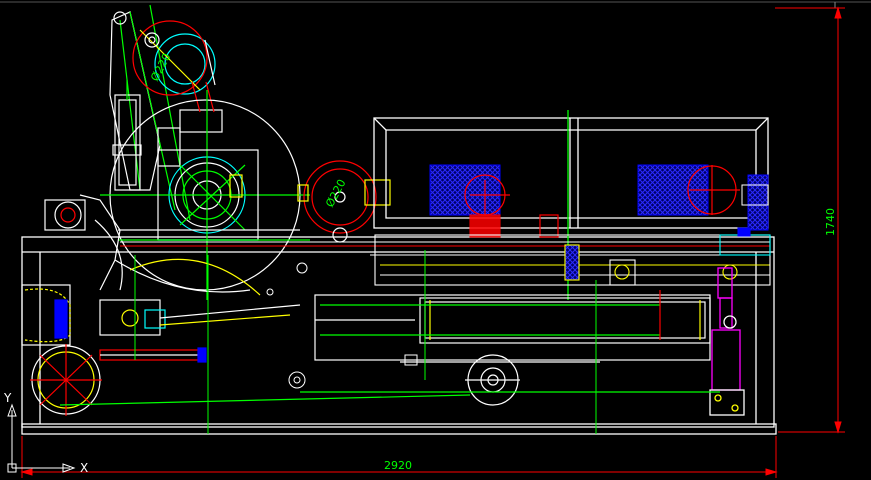 This screenshot has width=871, height=480. I want to click on middle-roller, so click(344, 201).